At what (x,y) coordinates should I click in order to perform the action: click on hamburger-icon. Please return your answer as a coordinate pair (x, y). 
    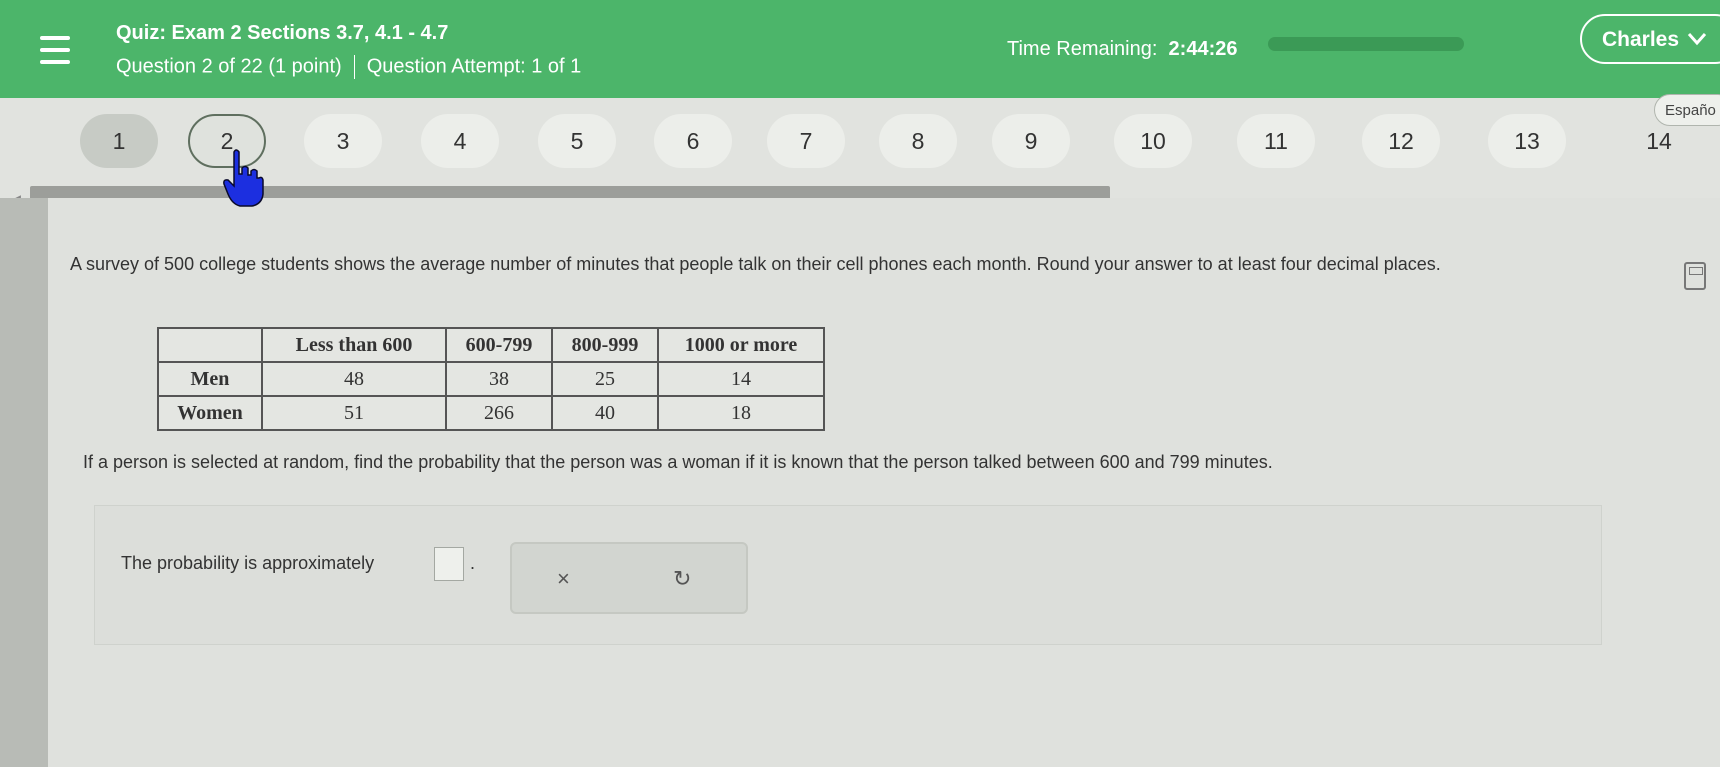
    Looking at the image, I should click on (55, 50).